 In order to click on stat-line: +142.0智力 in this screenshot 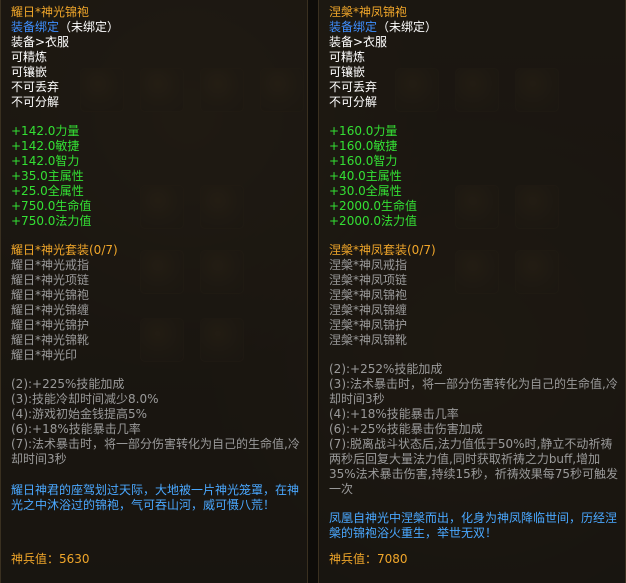, I will do `click(45, 161)`.